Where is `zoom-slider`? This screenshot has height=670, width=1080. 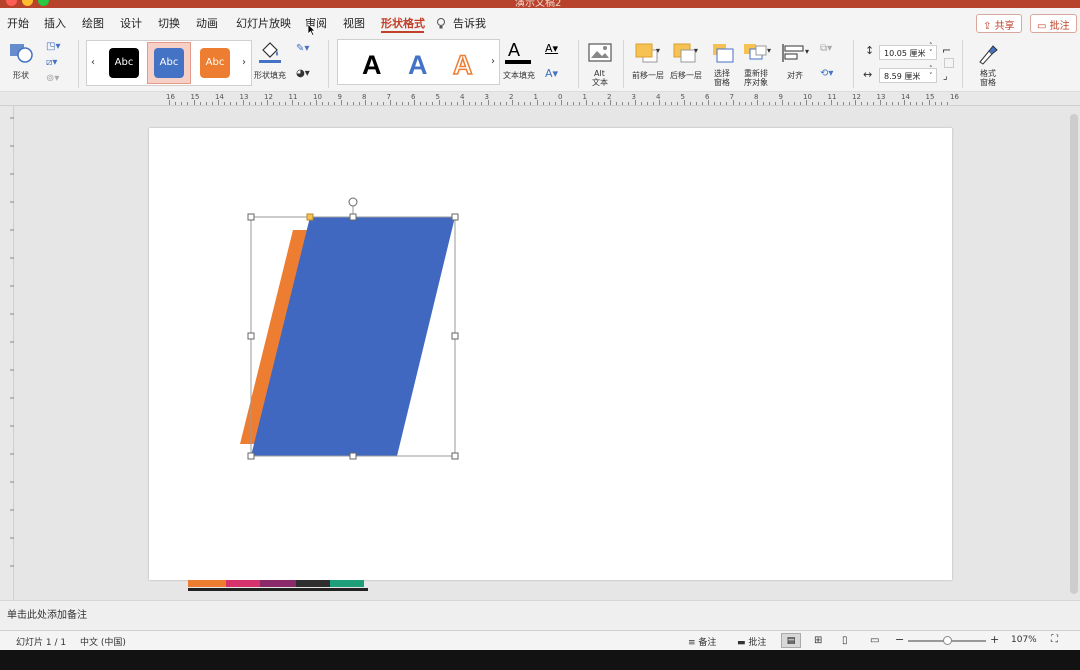
zoom-slider is located at coordinates (947, 640).